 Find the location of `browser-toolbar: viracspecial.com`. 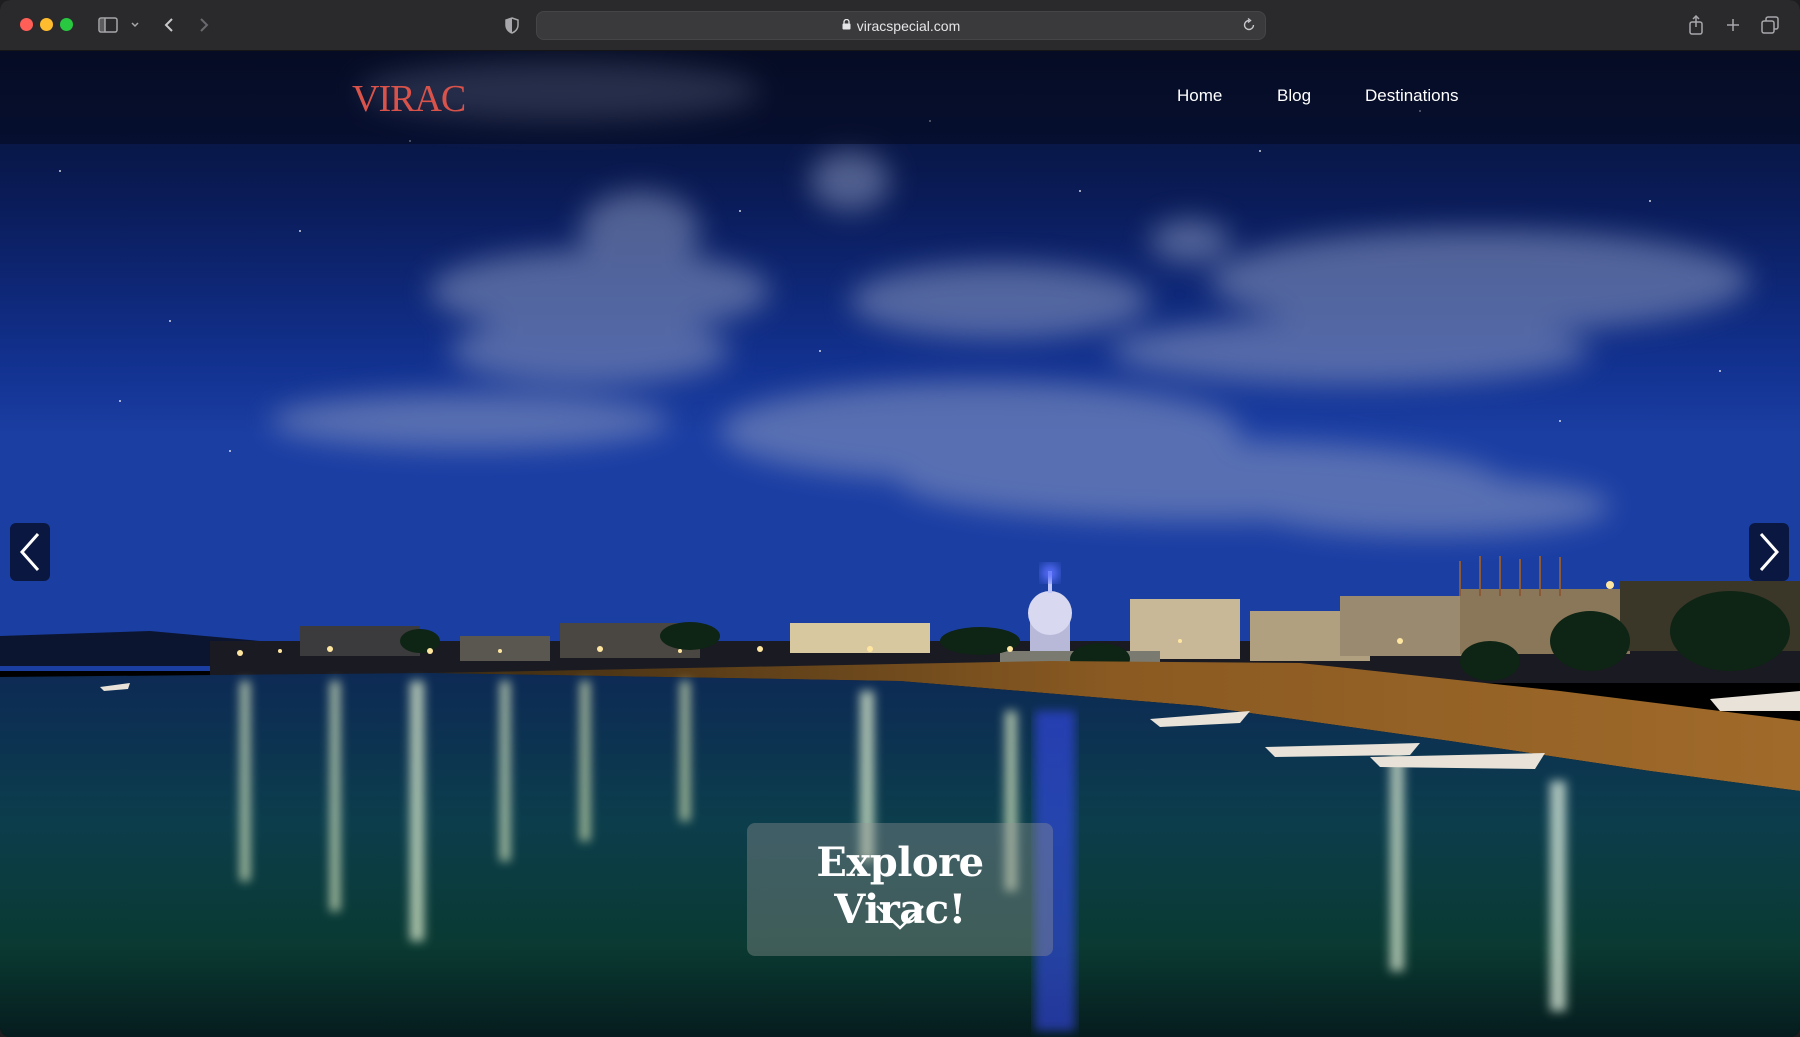

browser-toolbar: viracspecial.com is located at coordinates (900, 25).